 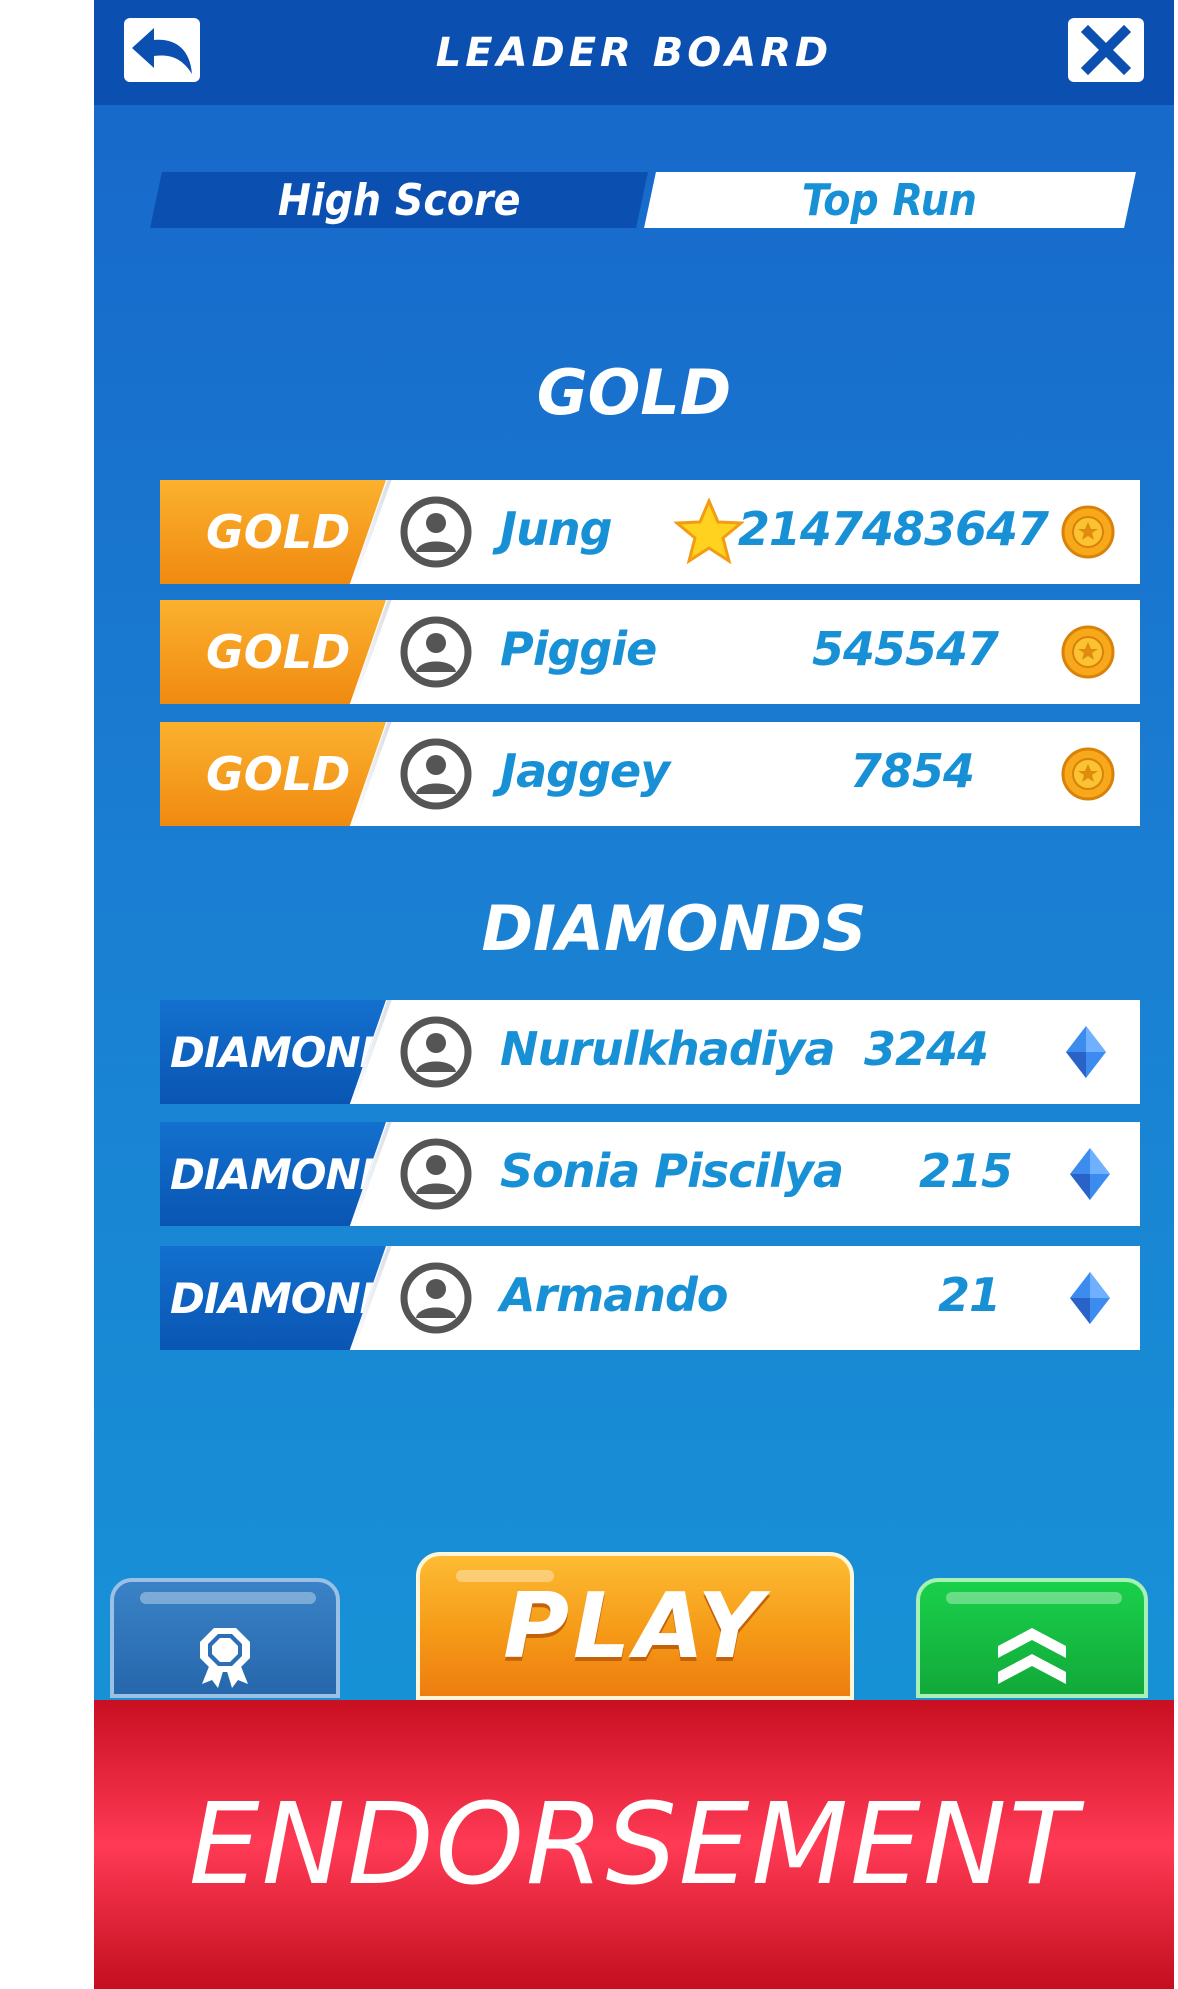 What do you see at coordinates (709, 531) in the screenshot?
I see `star-icon` at bounding box center [709, 531].